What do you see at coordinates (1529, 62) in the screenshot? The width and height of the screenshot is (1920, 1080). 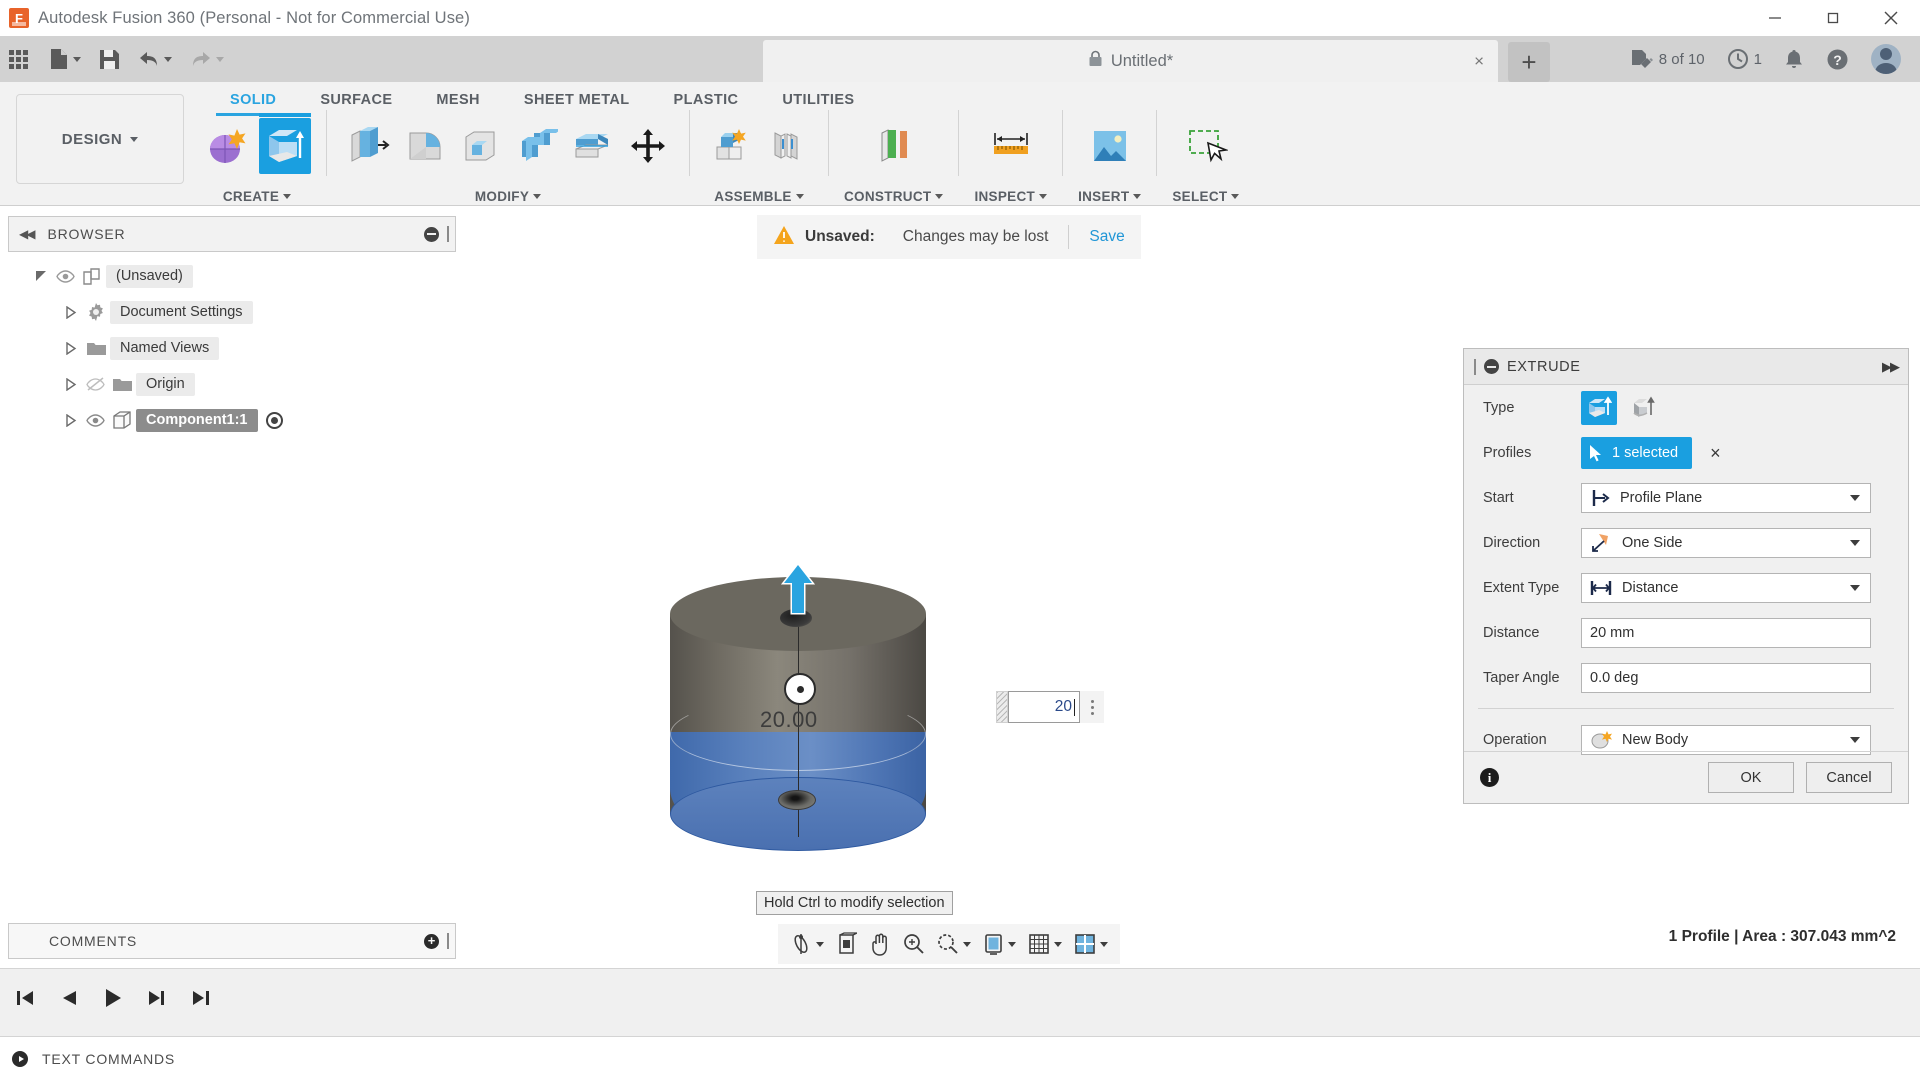 I see `new-tab-button: +` at bounding box center [1529, 62].